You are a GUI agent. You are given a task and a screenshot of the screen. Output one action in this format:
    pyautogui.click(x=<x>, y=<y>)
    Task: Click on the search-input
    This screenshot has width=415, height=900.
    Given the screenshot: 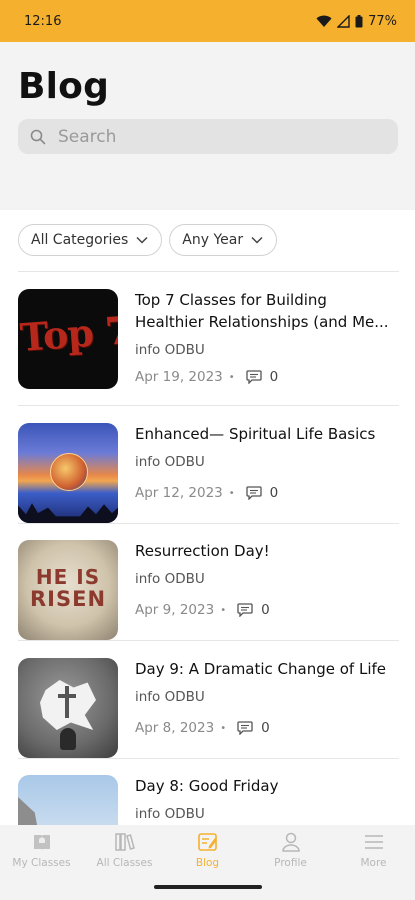 What is the action you would take?
    pyautogui.click(x=208, y=136)
    